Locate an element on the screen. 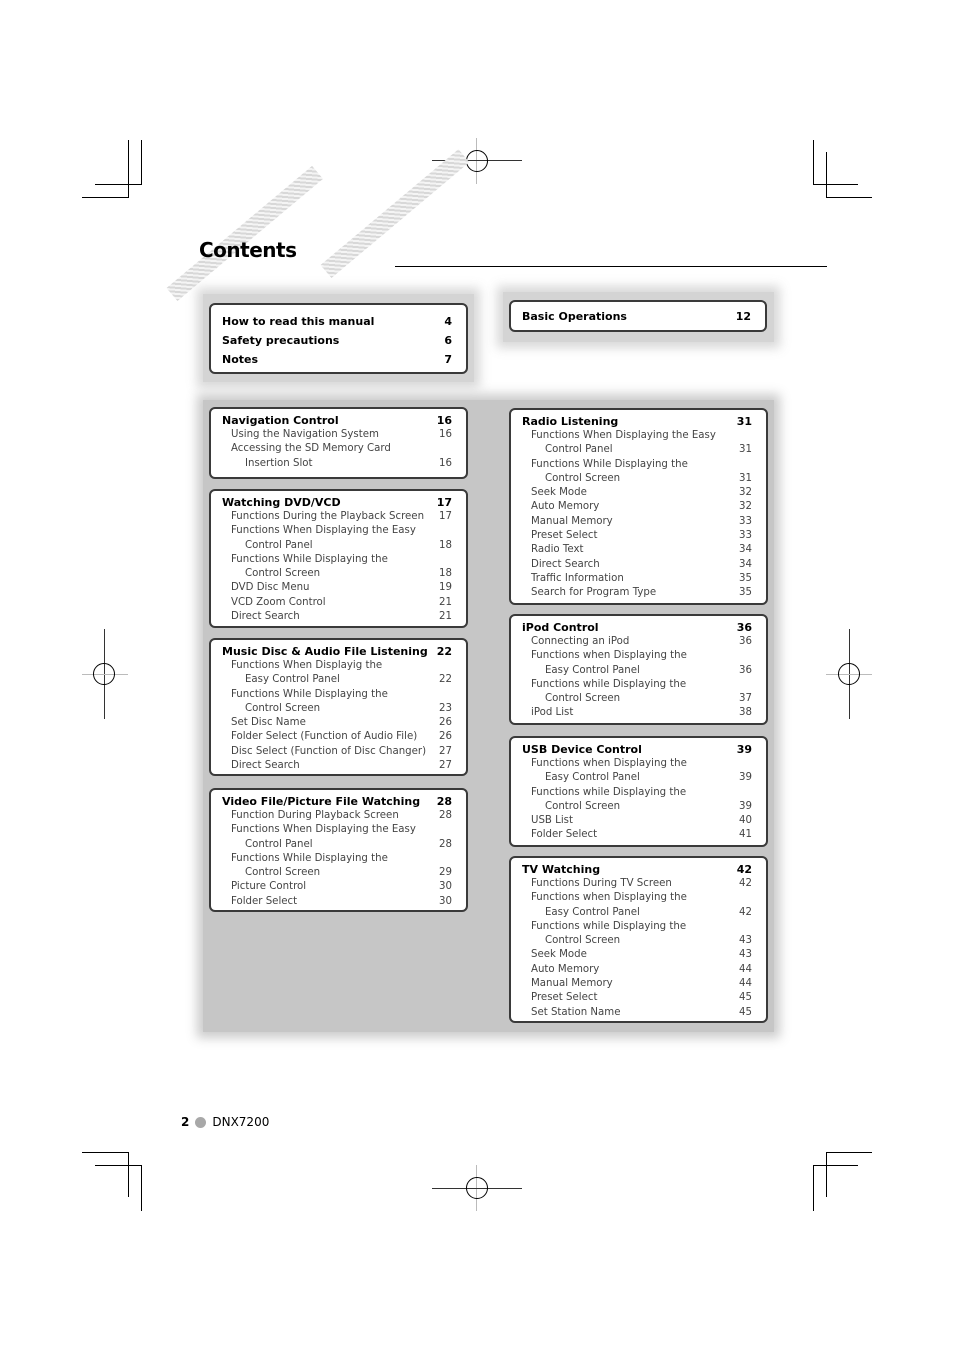  toc-entry: Folder Select 30 is located at coordinates (337, 902).